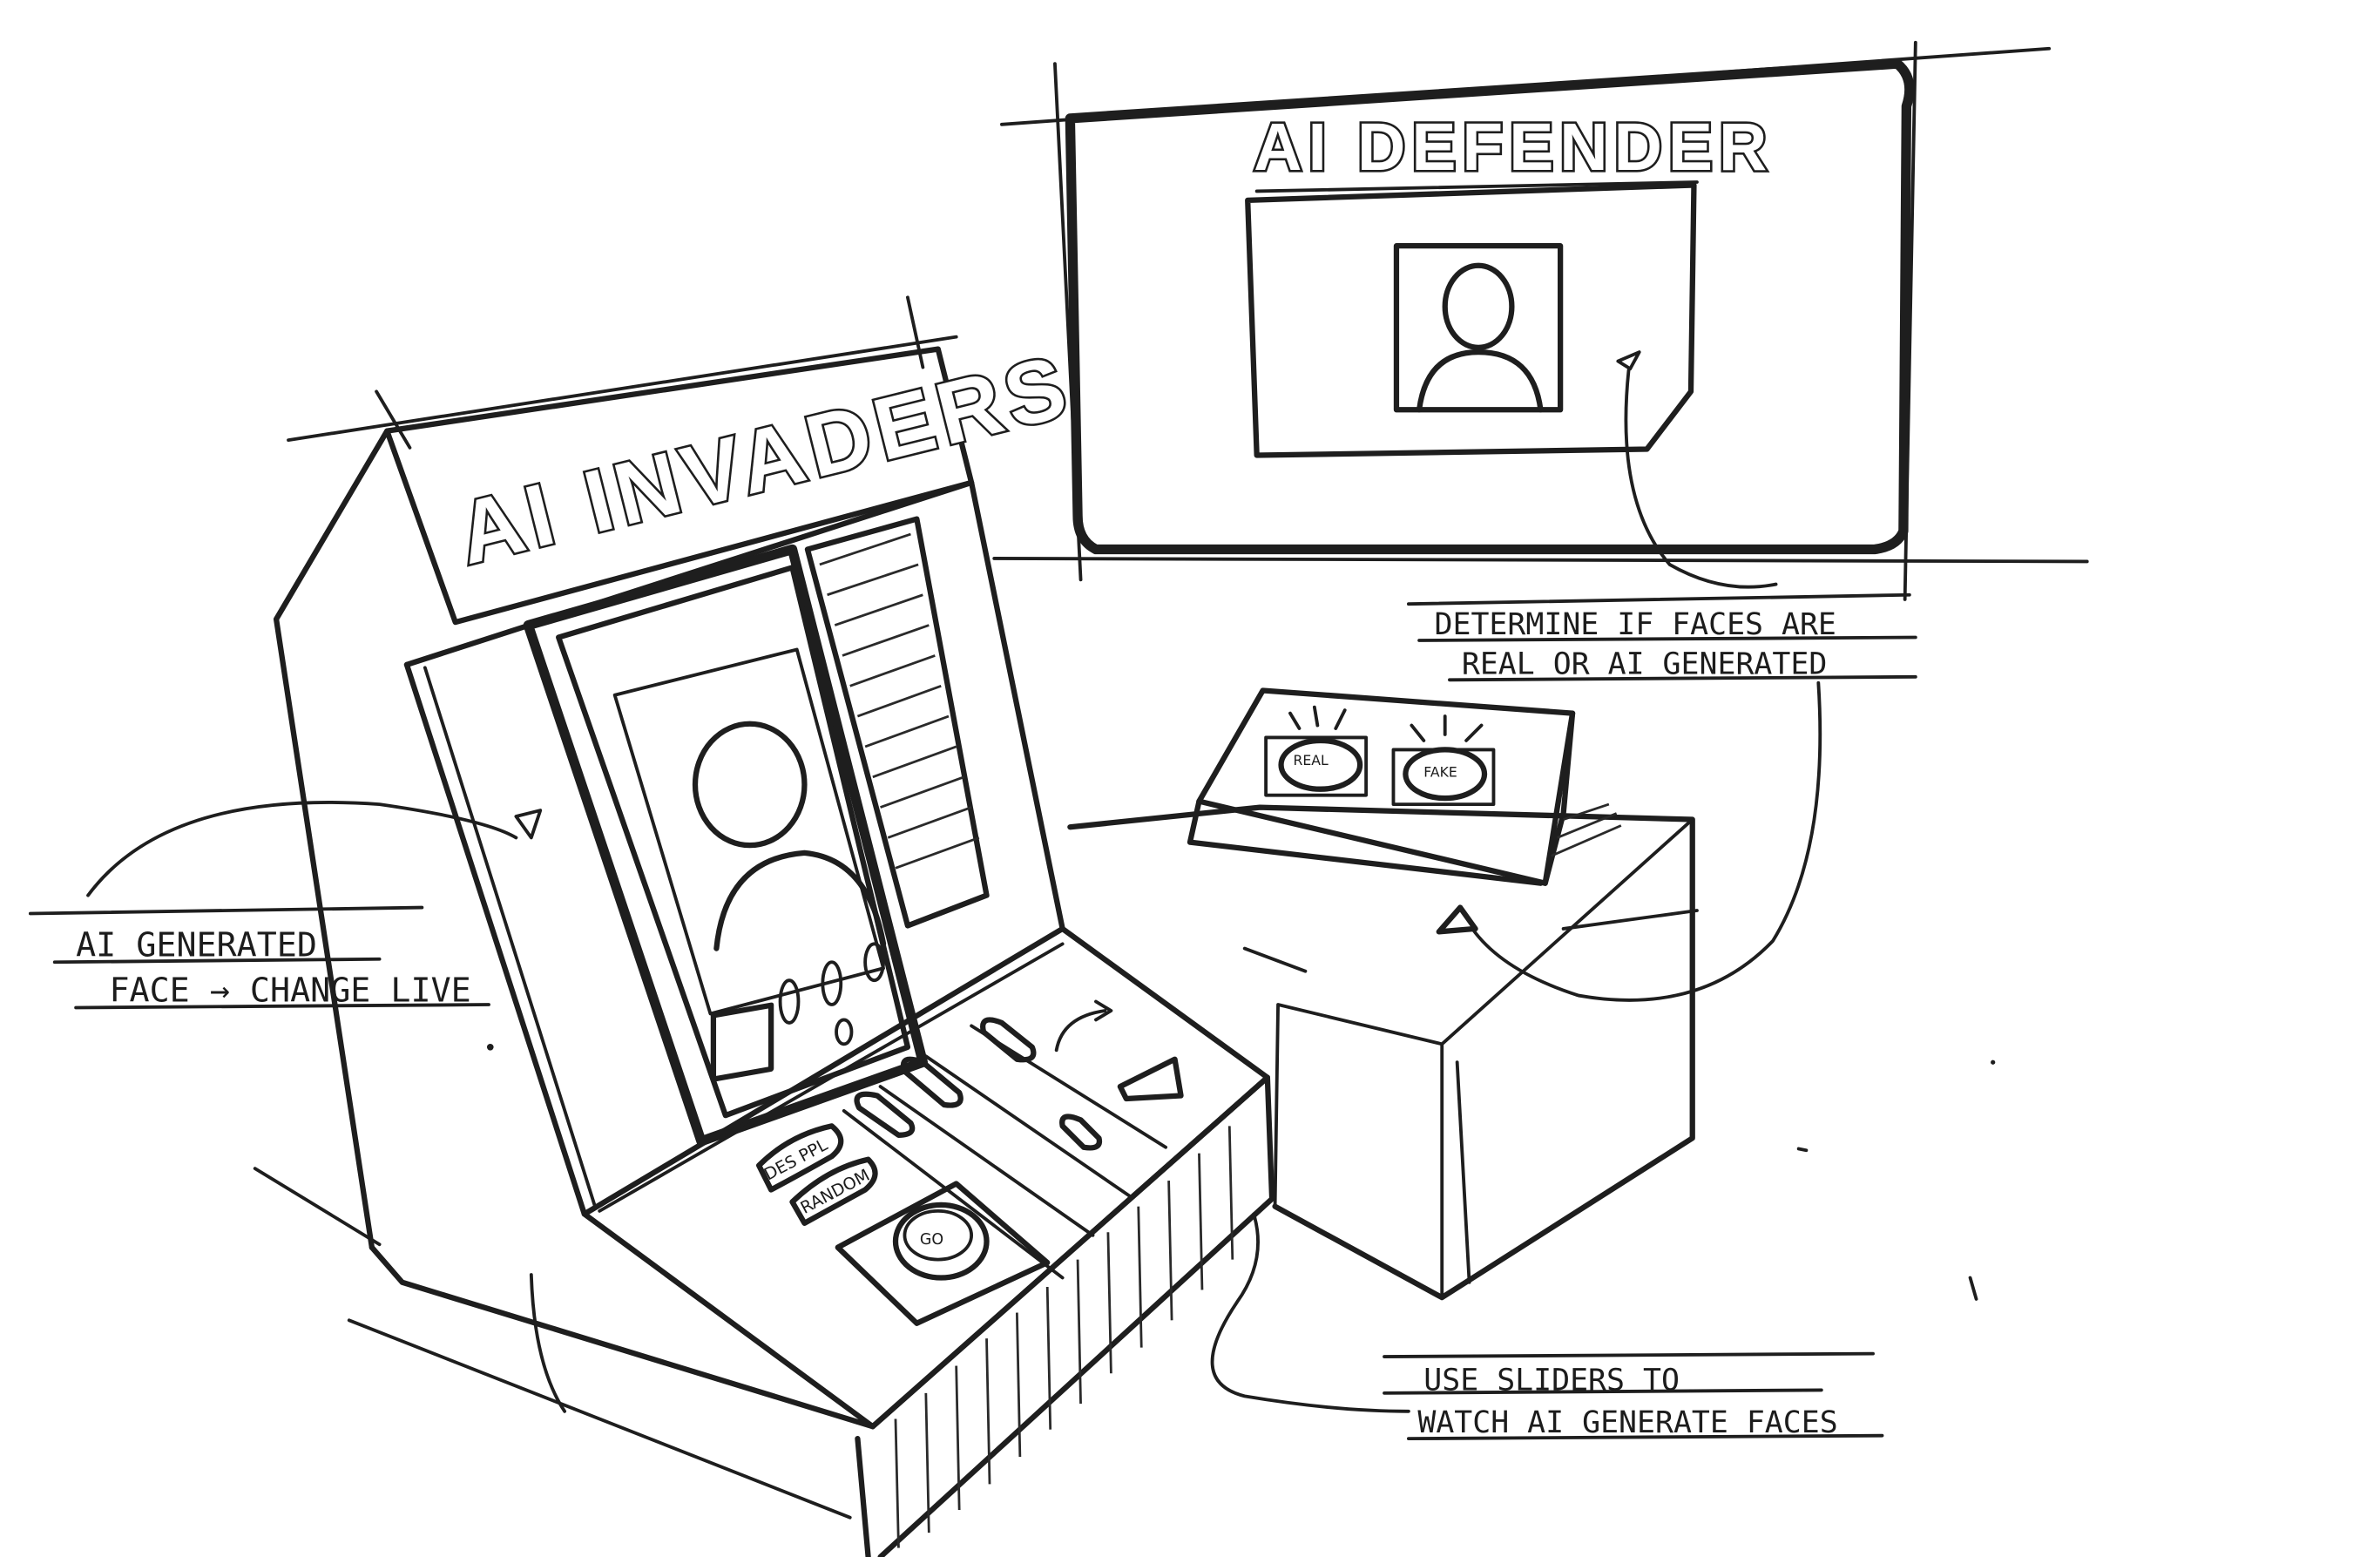  I want to click on real-button: REAL, so click(1316, 751).